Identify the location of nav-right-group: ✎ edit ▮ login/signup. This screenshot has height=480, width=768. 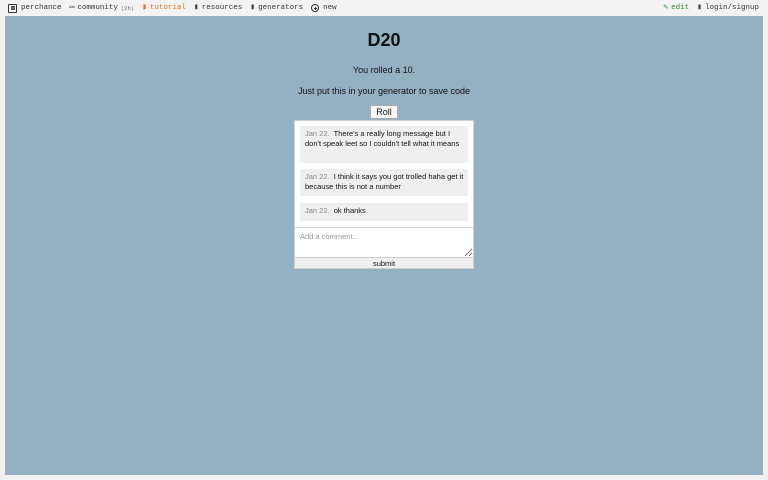
(715, 8).